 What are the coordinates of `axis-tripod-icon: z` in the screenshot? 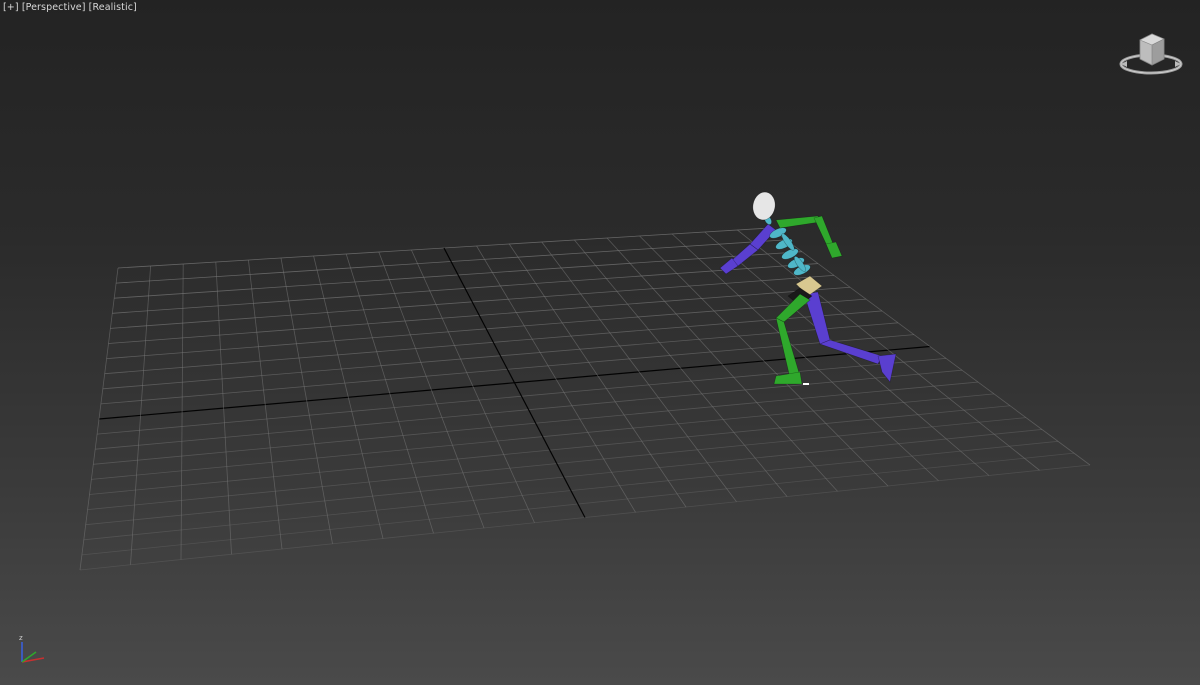 It's located at (32, 648).